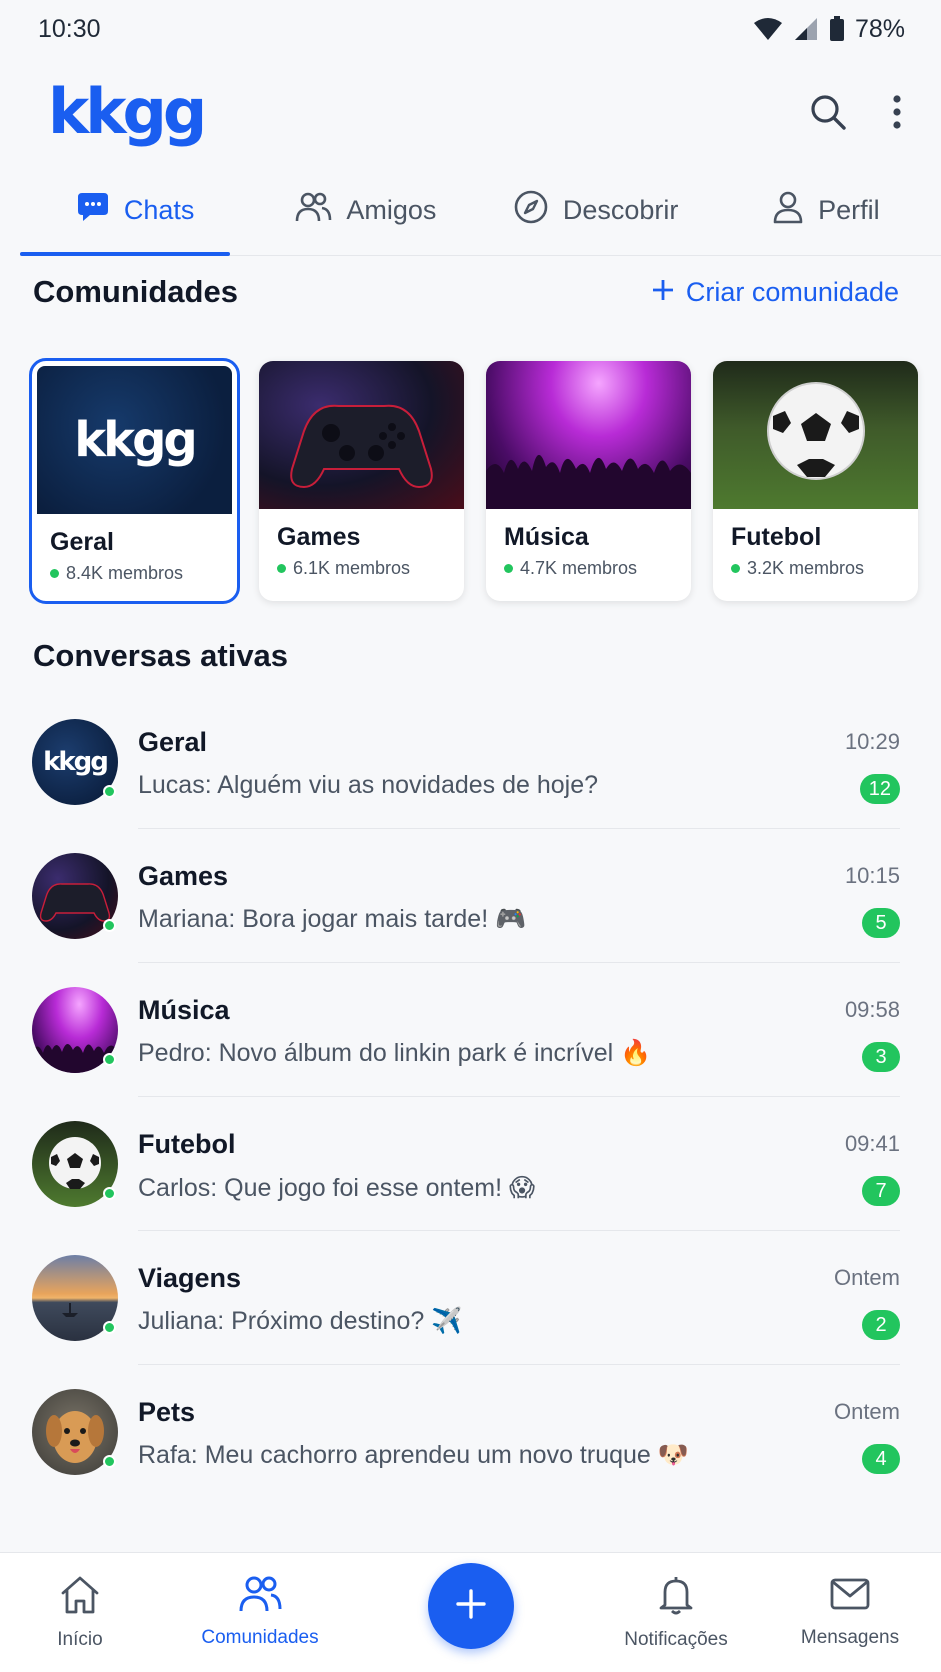 The width and height of the screenshot is (941, 1672). Describe the element at coordinates (82, 542) in the screenshot. I see `community-name: Geral` at that location.